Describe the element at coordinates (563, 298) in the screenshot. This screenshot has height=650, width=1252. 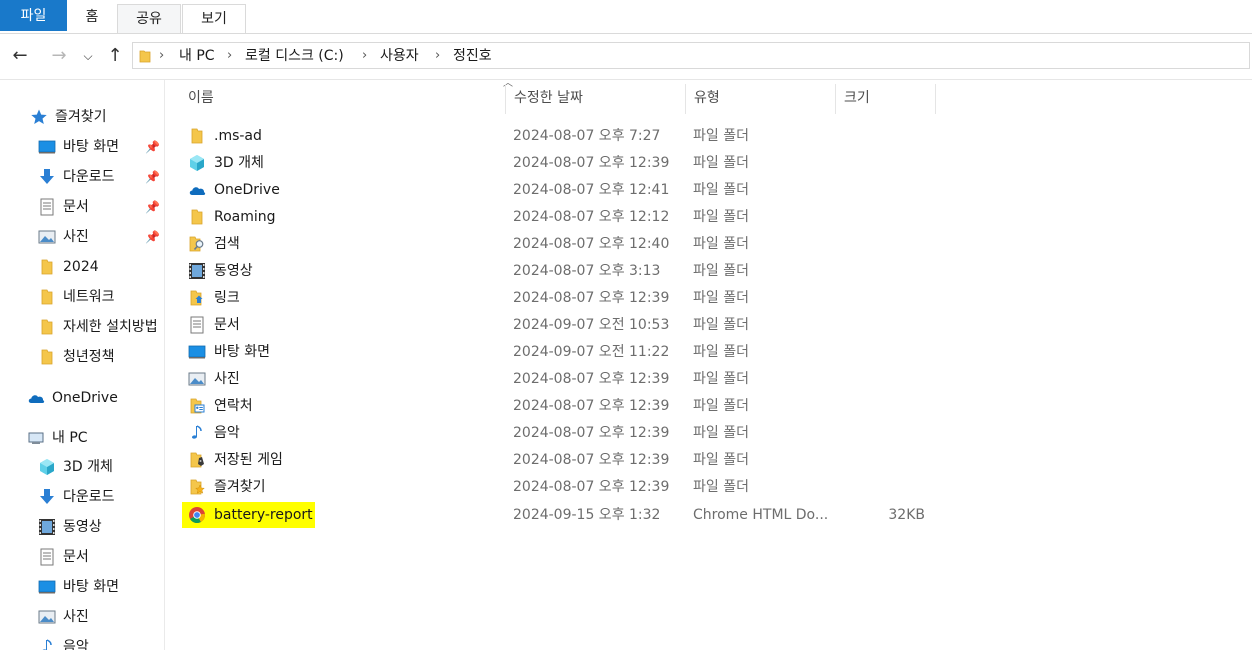
I see `file-row-links: 링크 2024-08-07 오후 12:39 파일 폴더` at that location.